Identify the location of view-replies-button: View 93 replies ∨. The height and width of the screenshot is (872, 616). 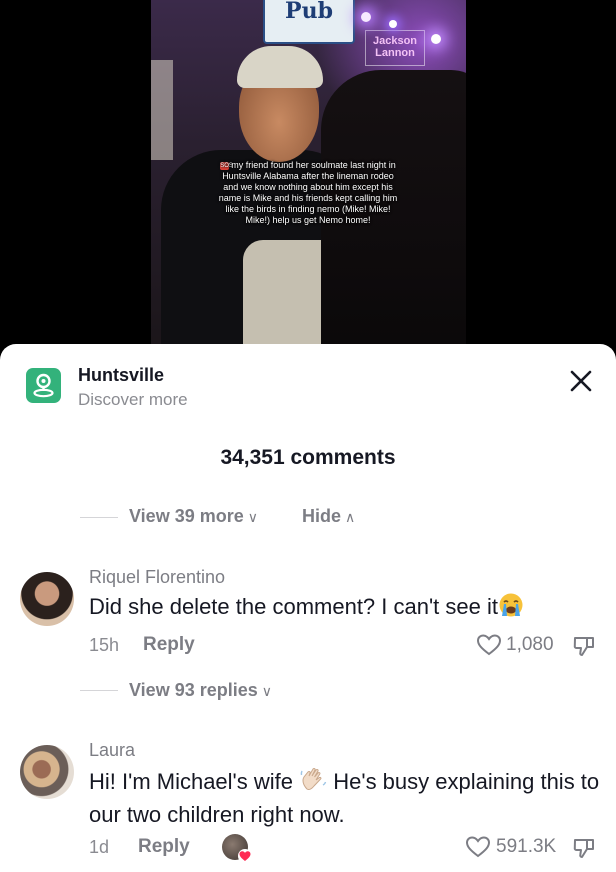
(200, 690).